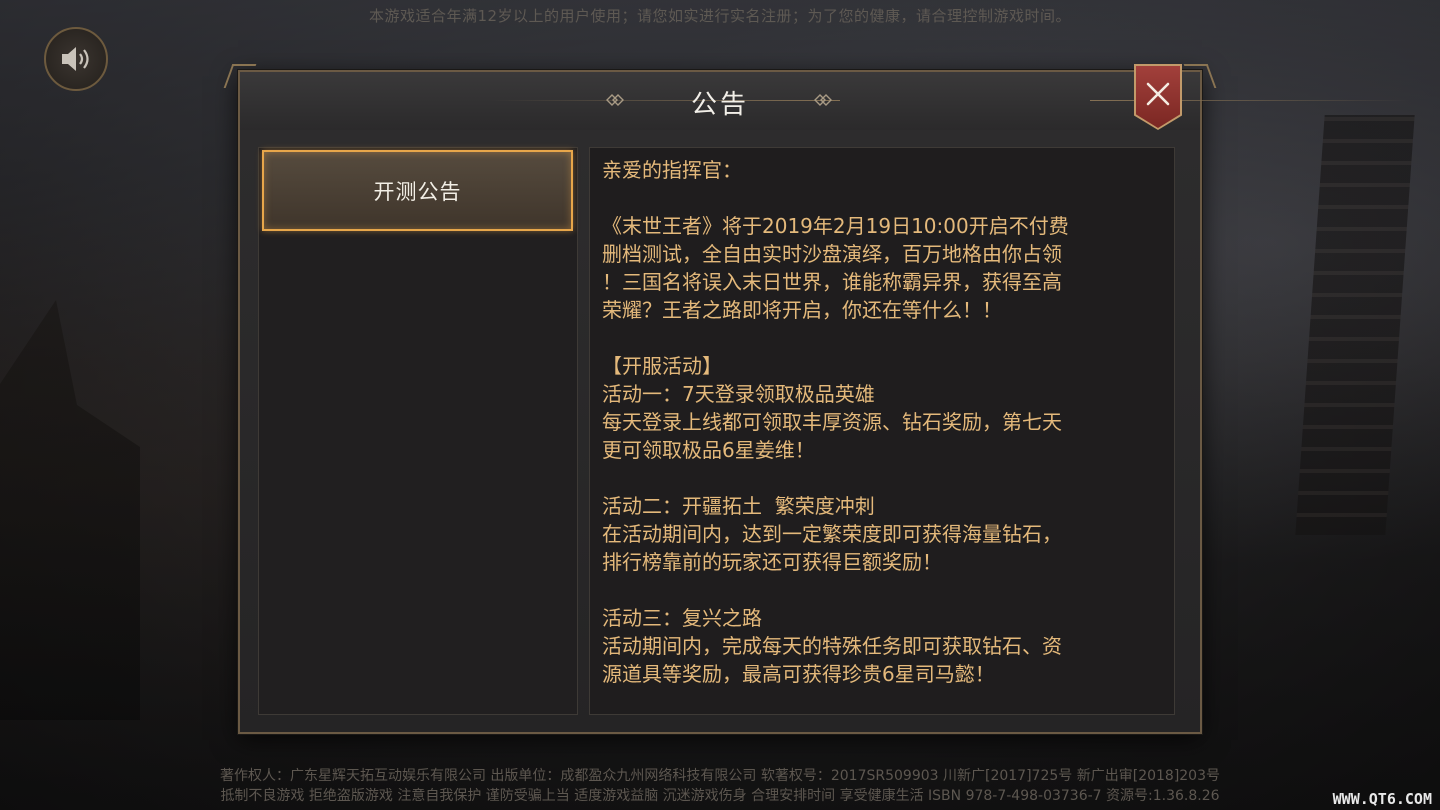 The image size is (1440, 810). What do you see at coordinates (835, 226) in the screenshot?
I see `content-line: 《末世王者》将于2019年2月19日10:00开启不付费` at bounding box center [835, 226].